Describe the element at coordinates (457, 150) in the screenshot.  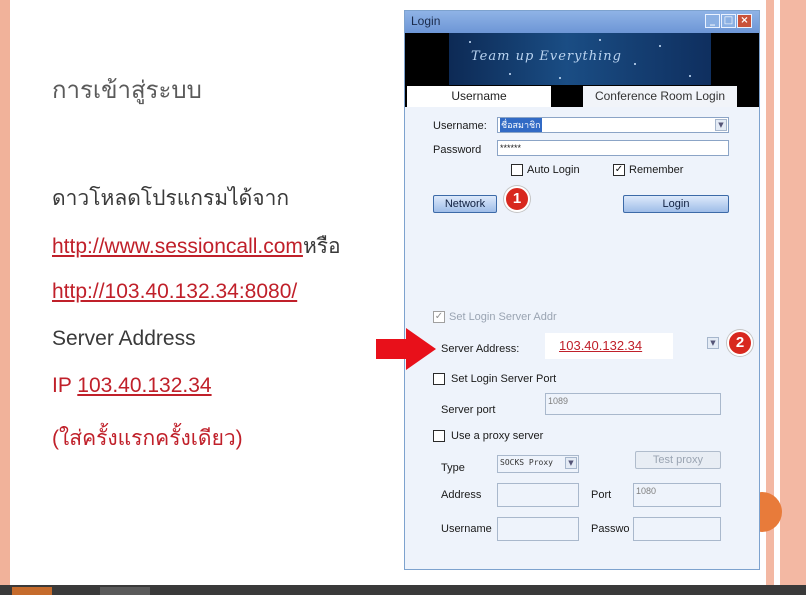
I see `password-label: Password` at that location.